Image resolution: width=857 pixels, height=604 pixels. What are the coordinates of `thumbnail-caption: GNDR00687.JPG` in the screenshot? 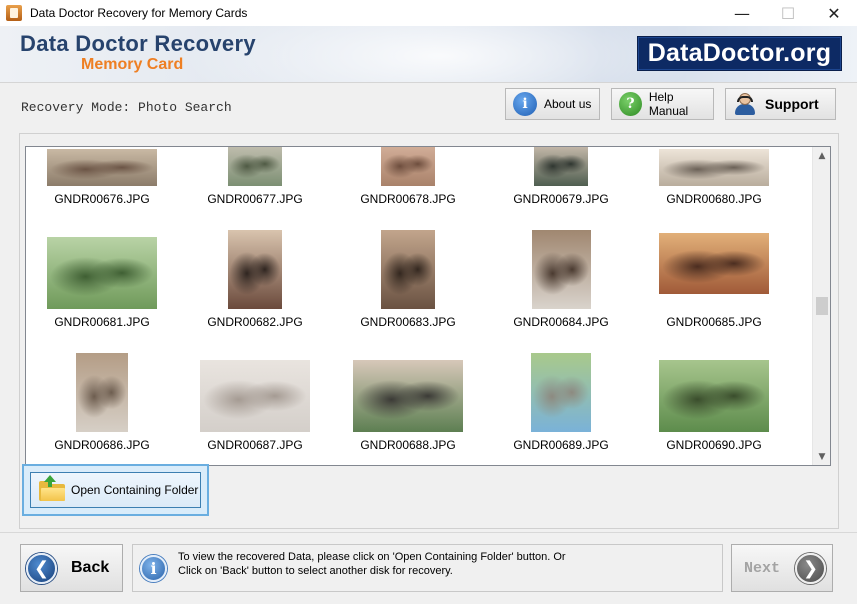 It's located at (255, 445).